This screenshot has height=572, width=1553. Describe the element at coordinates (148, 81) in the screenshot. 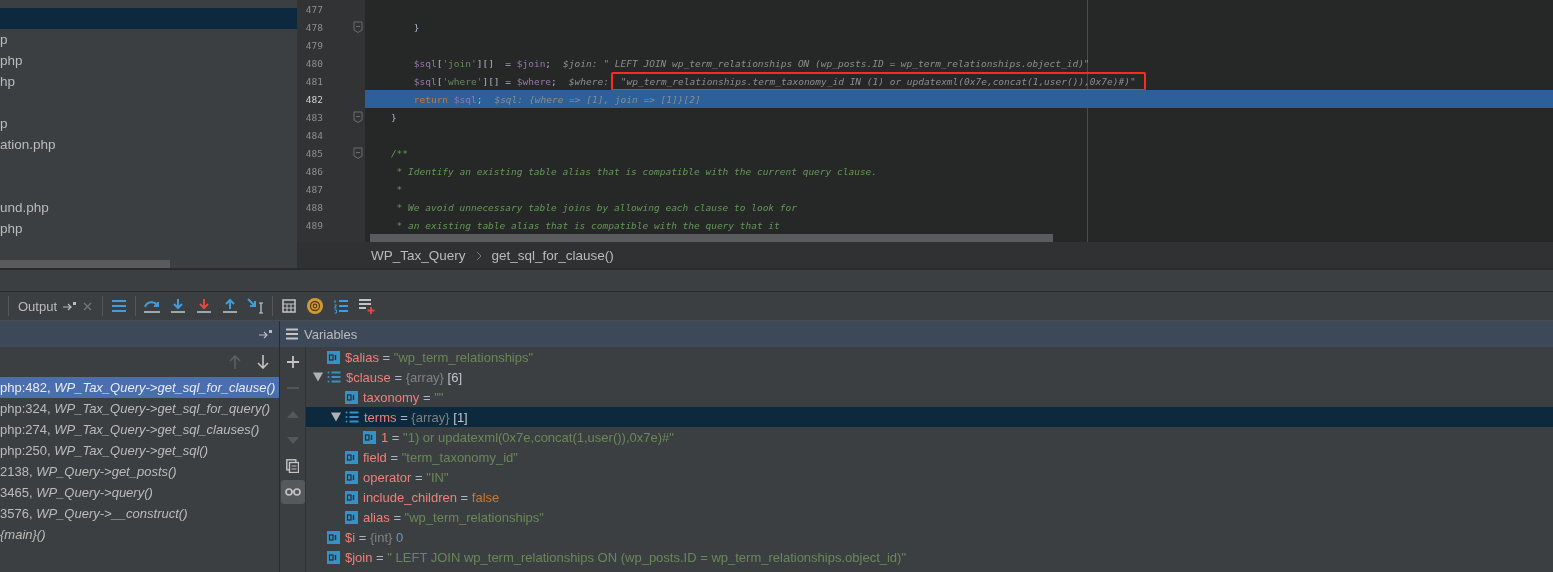

I see `file-item: hp` at that location.